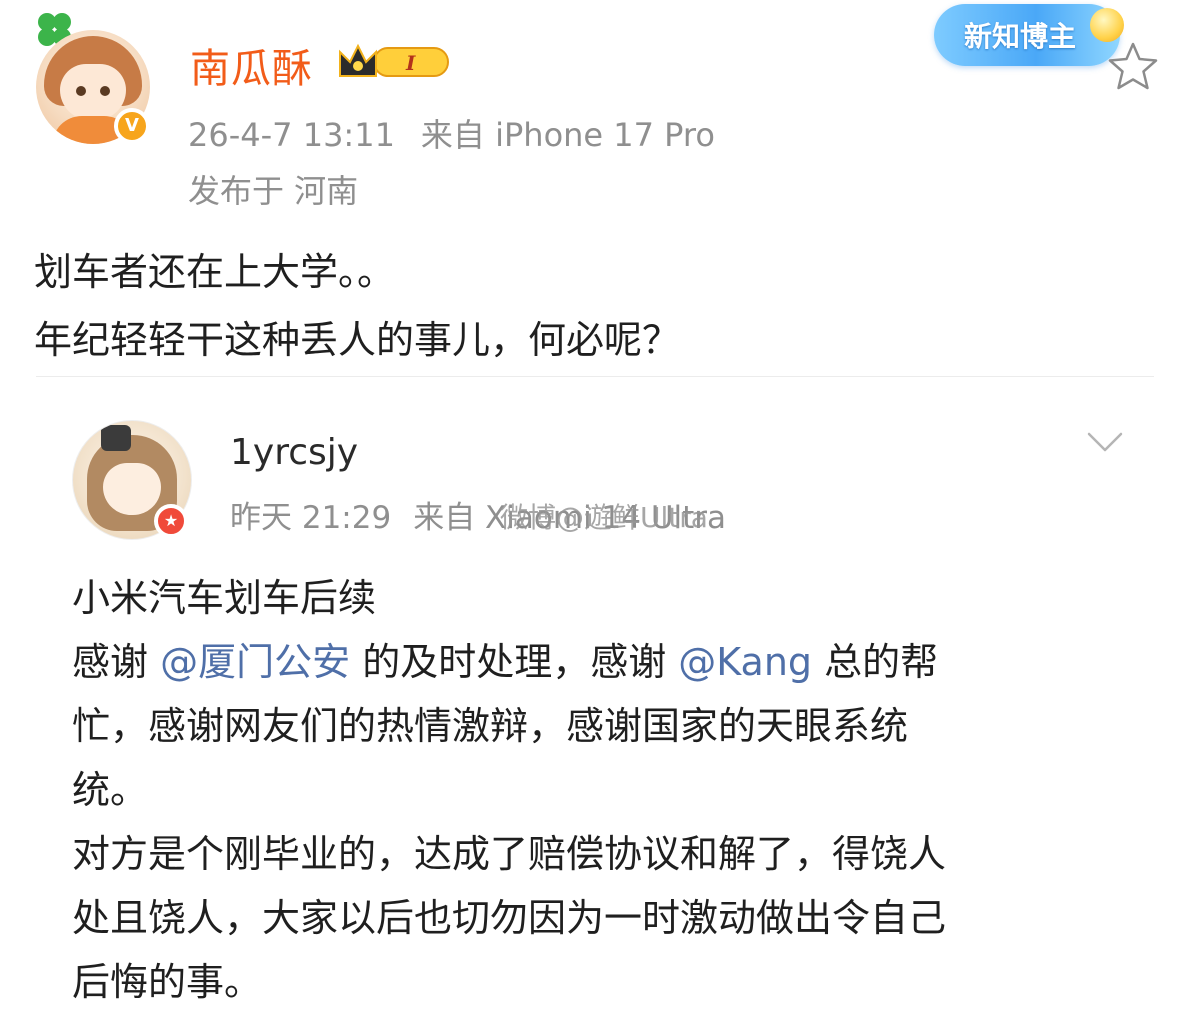 The height and width of the screenshot is (1030, 1184). Describe the element at coordinates (167, 982) in the screenshot. I see `repost-body-line-7: 后悔的事。` at that location.